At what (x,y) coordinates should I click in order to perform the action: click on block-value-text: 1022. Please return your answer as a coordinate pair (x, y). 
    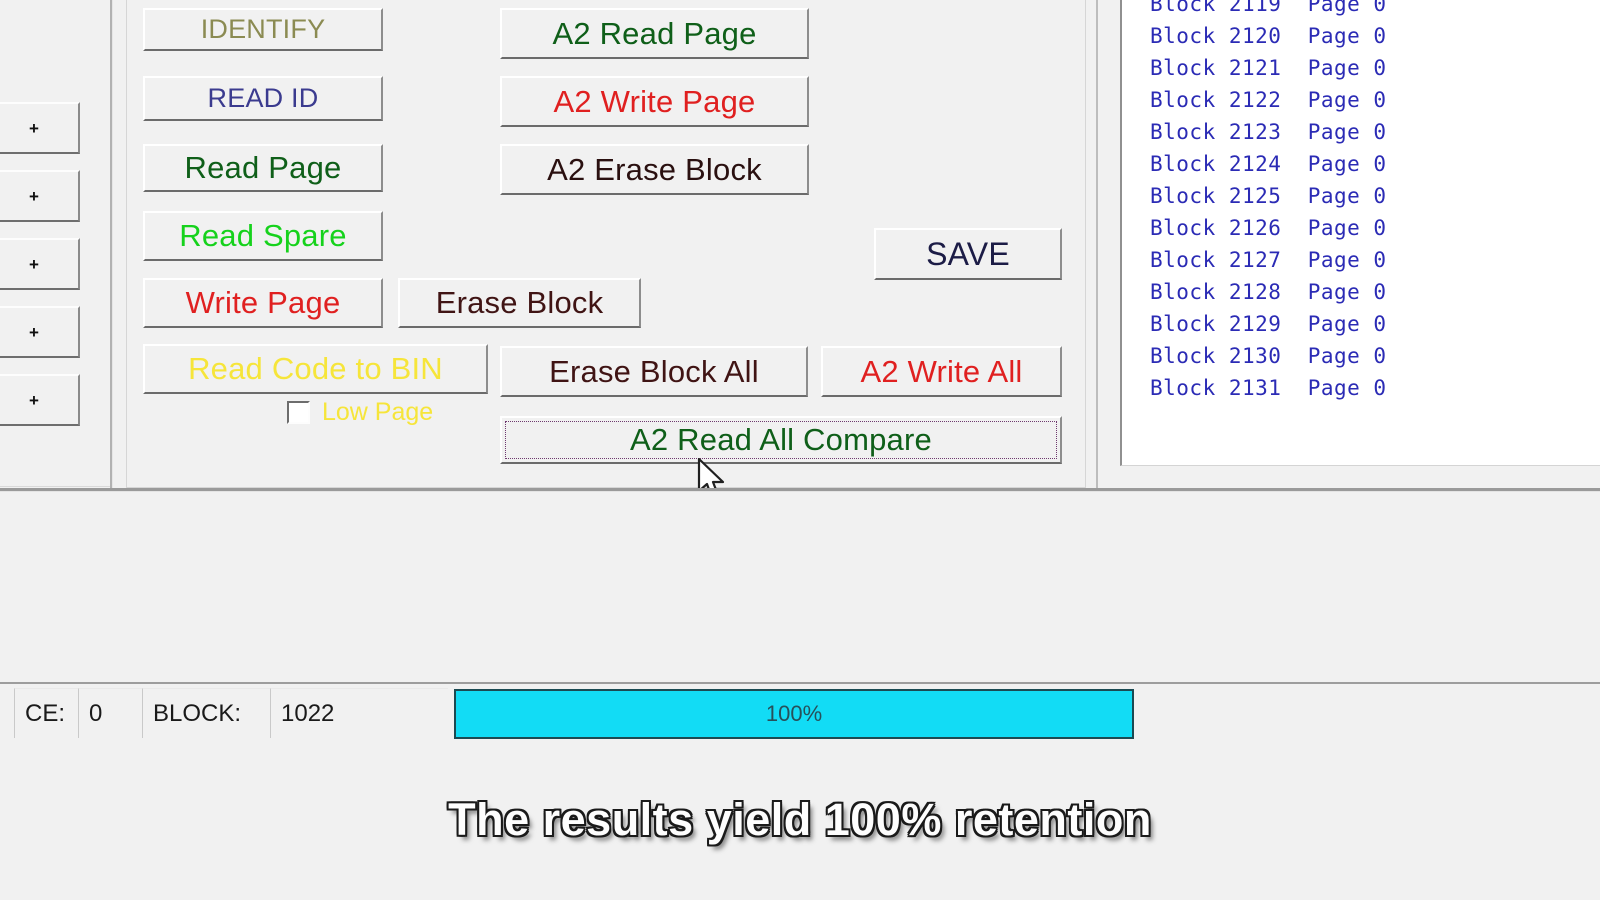
    Looking at the image, I should click on (308, 713).